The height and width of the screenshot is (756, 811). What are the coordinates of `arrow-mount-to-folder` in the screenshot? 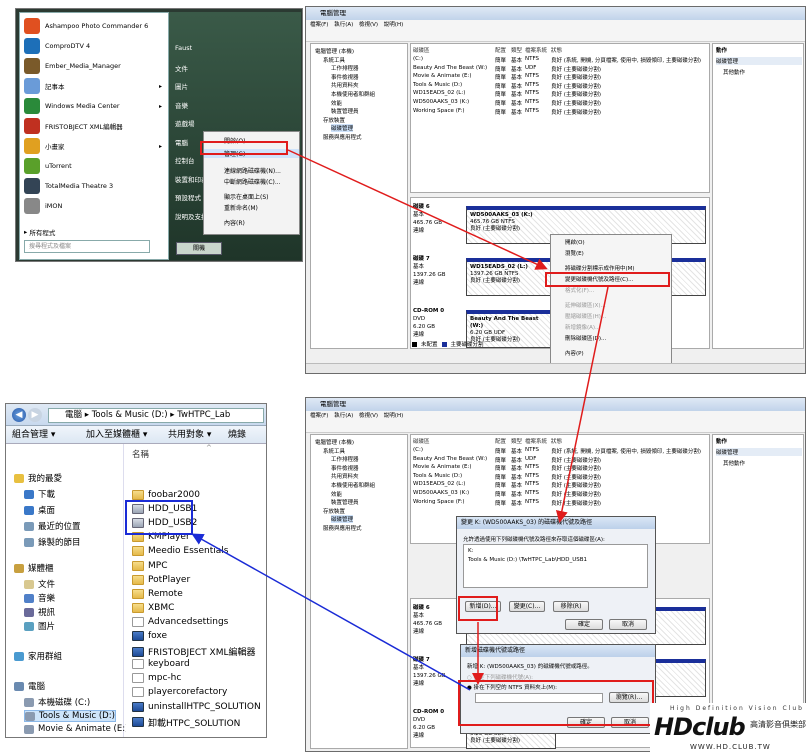 It's located at (331, 612).